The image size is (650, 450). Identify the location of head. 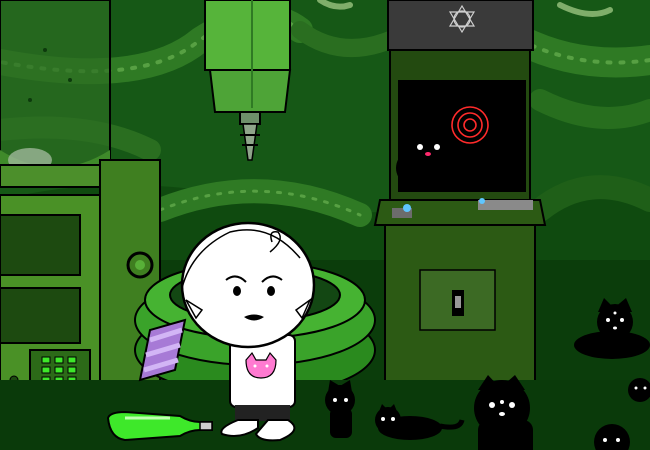
(248, 285).